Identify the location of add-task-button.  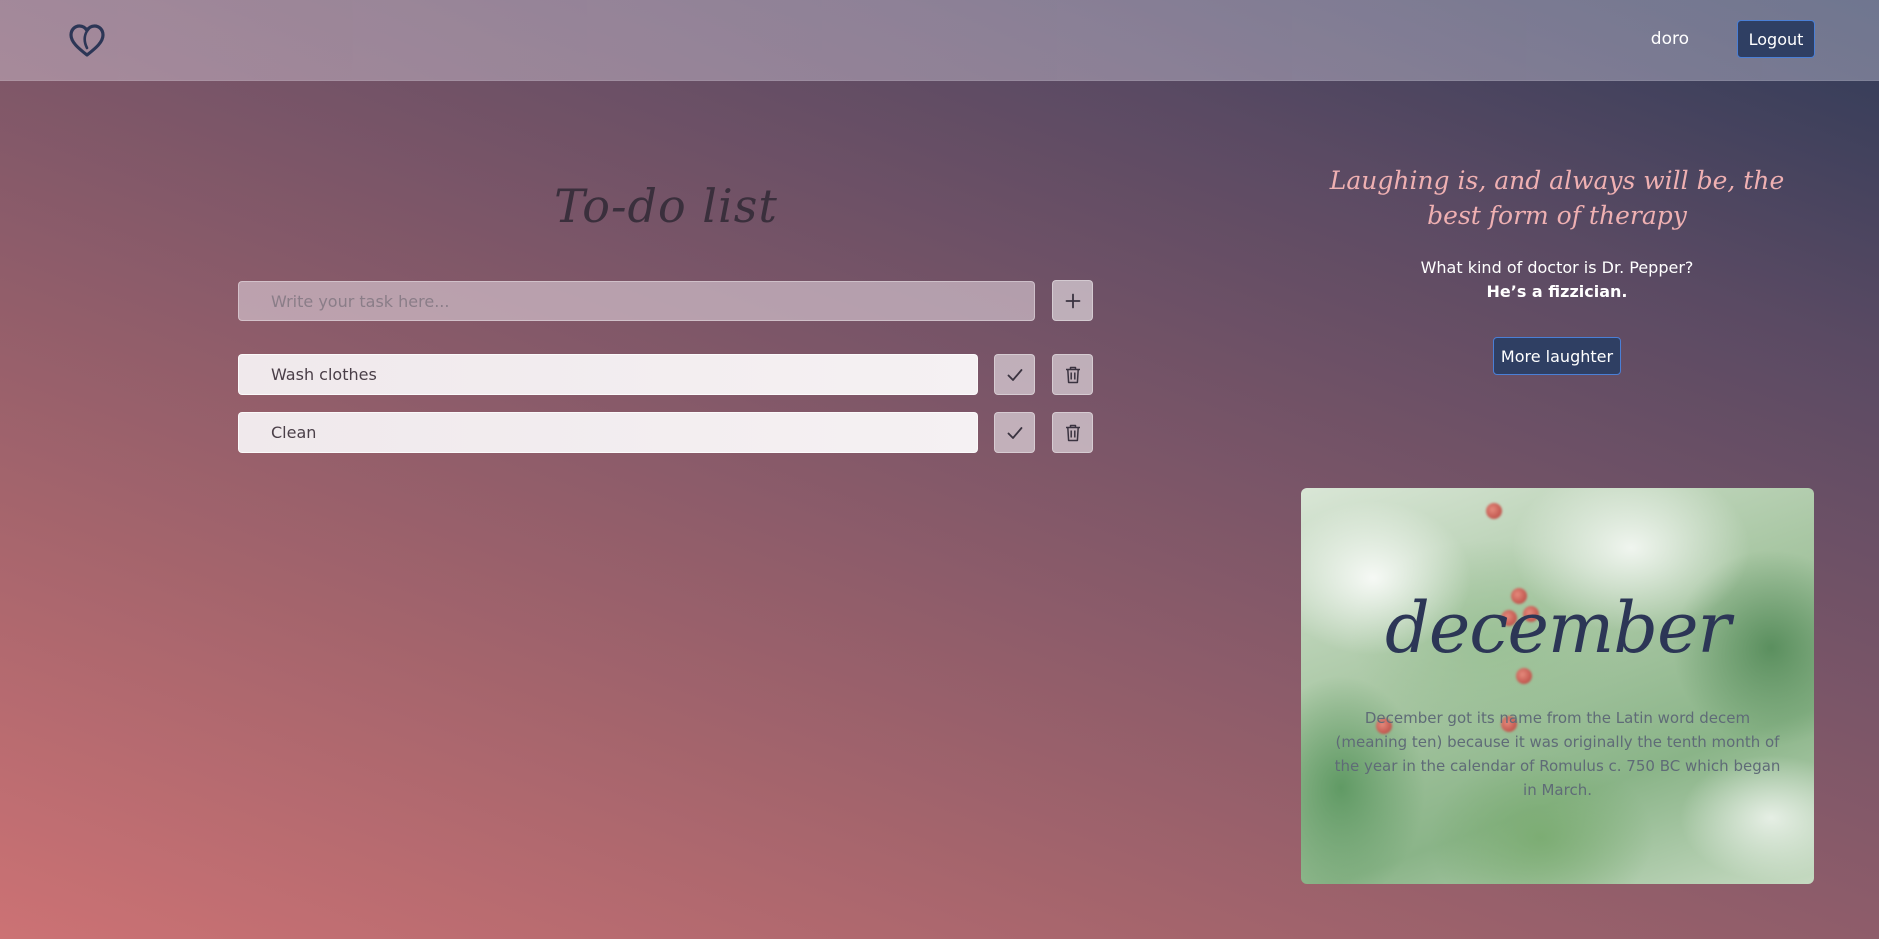
(1072, 300).